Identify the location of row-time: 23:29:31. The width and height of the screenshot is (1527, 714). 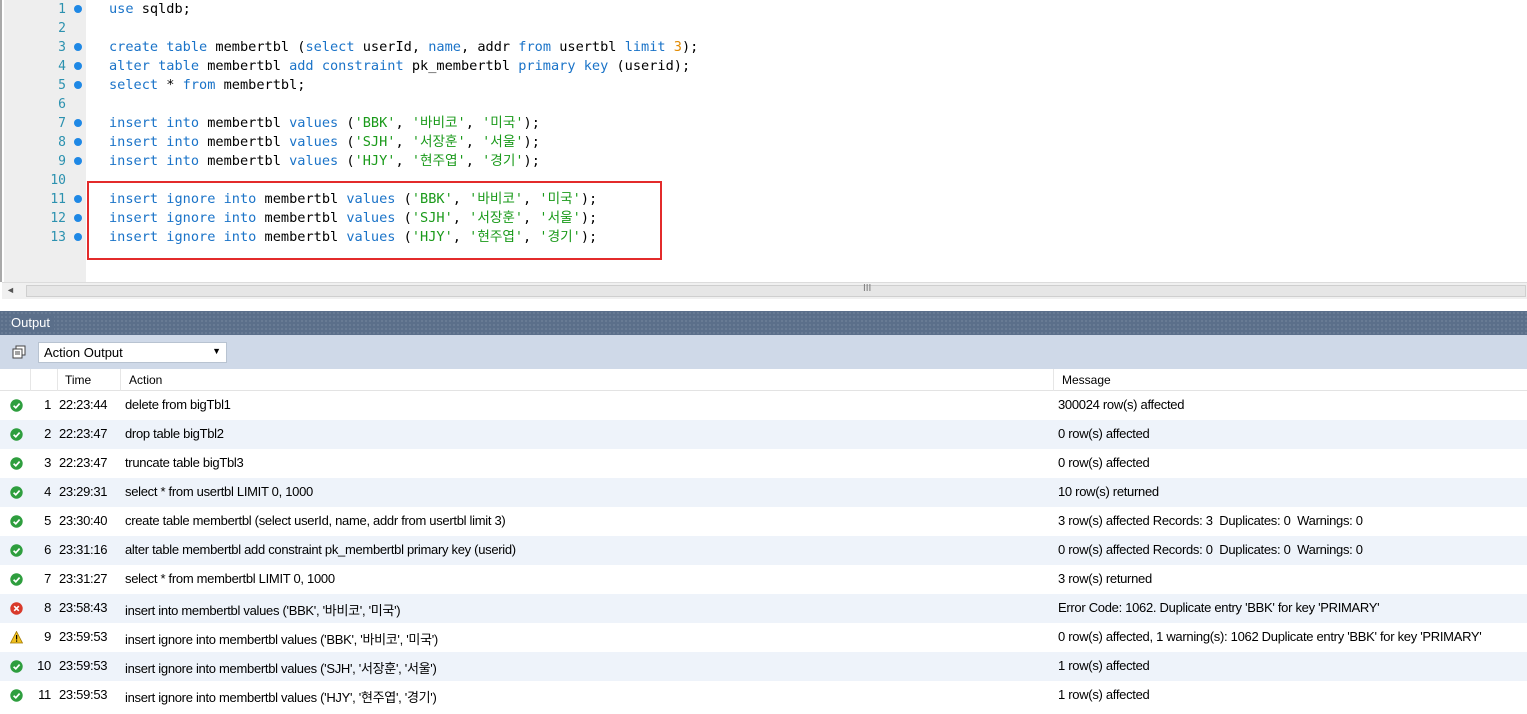
(83, 491).